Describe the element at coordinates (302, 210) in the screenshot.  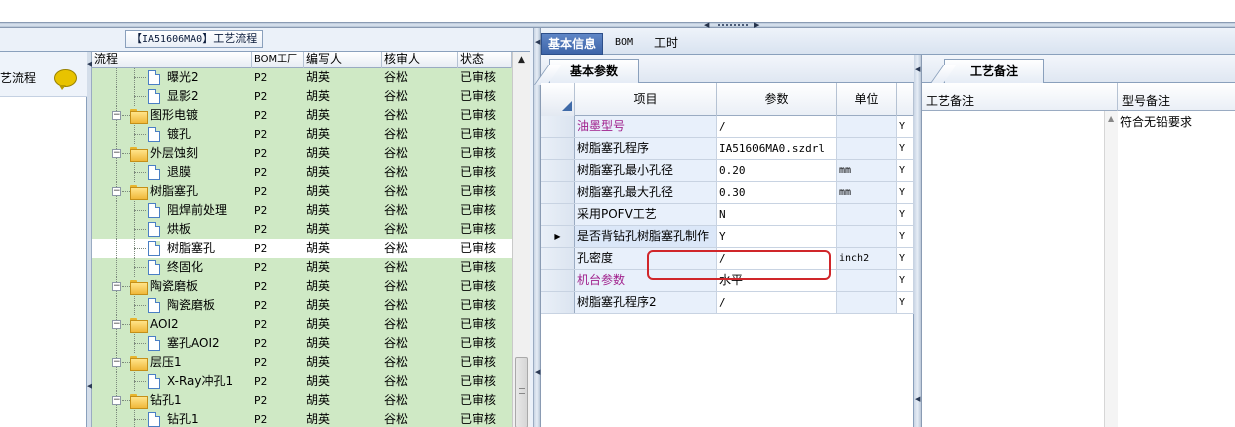
I see `tree-row: 阻焊前处理 P2 胡英 谷松 已审核` at that location.